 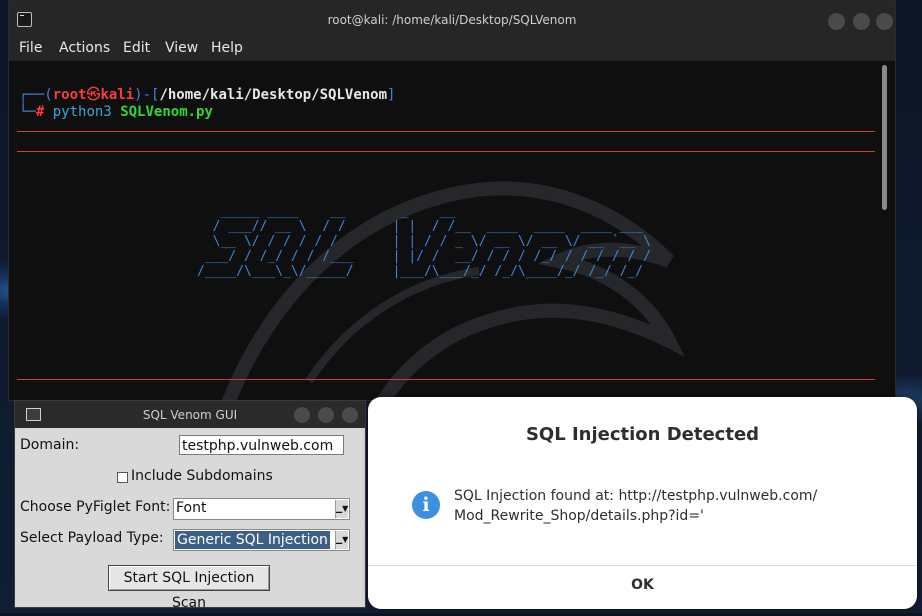 I want to click on menu-actions: Actions, so click(x=84, y=48).